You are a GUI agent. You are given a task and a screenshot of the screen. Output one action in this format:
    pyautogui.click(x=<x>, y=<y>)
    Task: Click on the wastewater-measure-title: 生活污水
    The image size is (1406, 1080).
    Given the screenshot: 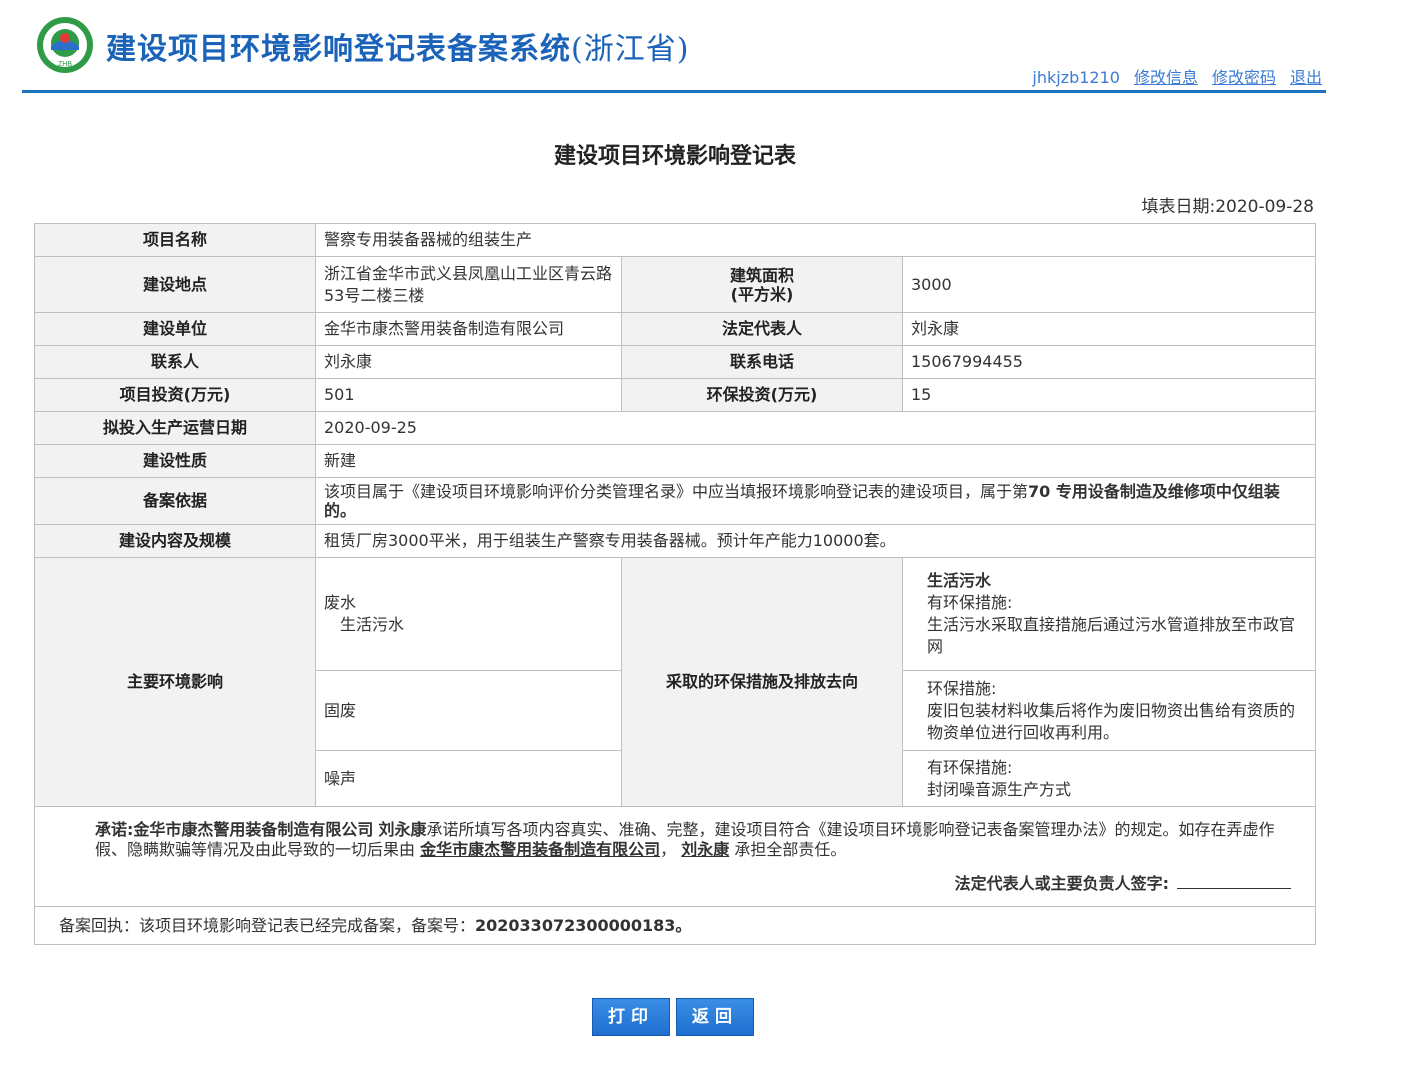 What is the action you would take?
    pyautogui.click(x=959, y=580)
    